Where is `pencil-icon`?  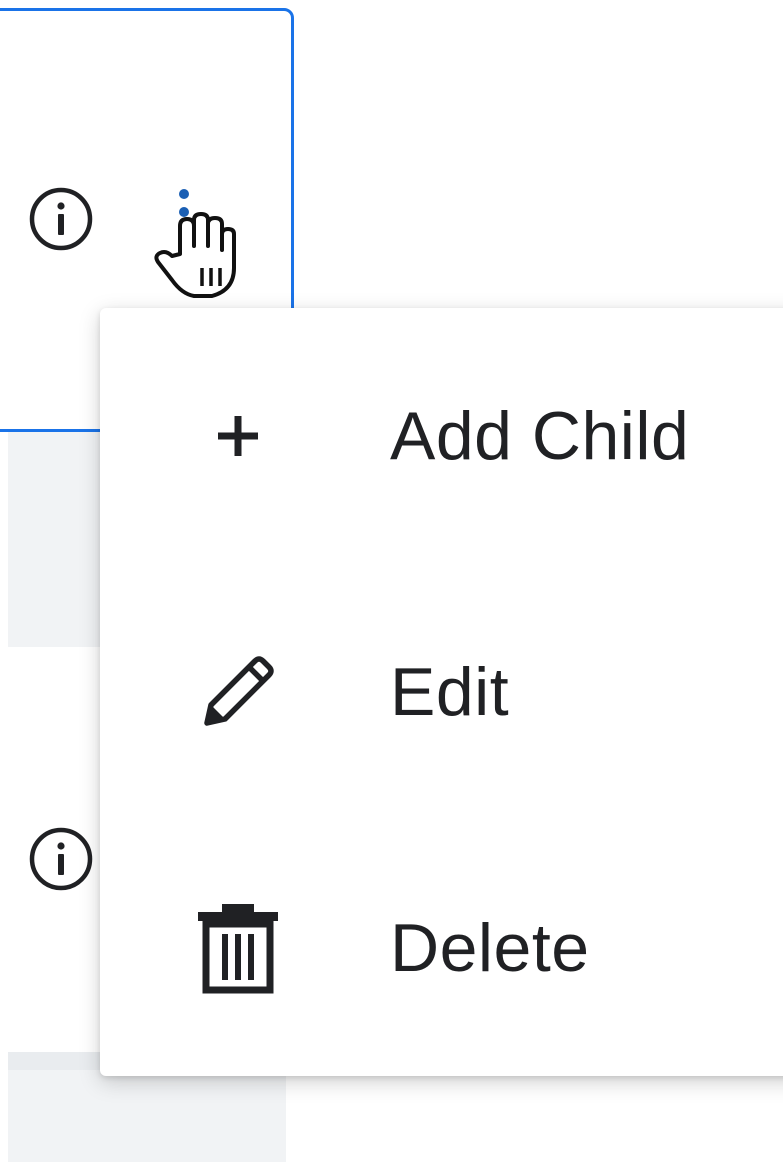
pencil-icon is located at coordinates (238, 692).